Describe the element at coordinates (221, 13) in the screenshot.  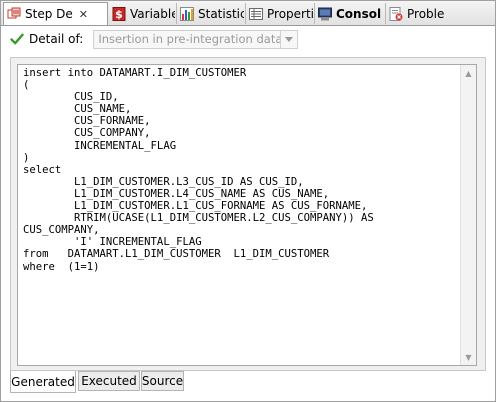
I see `tab-label: Statistic` at that location.